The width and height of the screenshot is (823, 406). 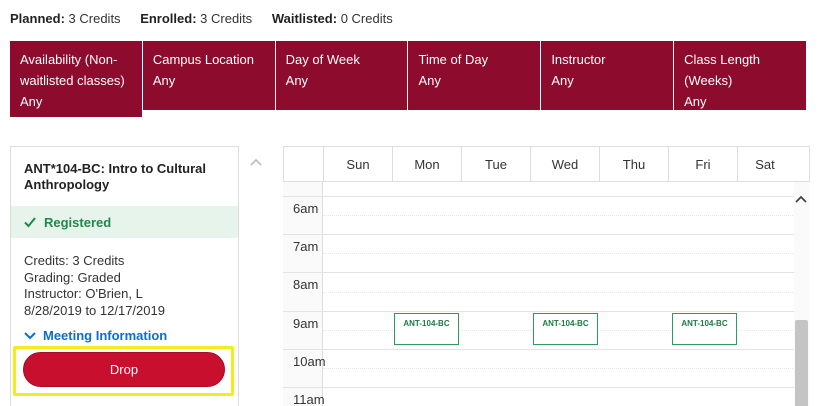 What do you see at coordinates (565, 329) in the screenshot?
I see `calendar-event-wed: ANT-104-BC` at bounding box center [565, 329].